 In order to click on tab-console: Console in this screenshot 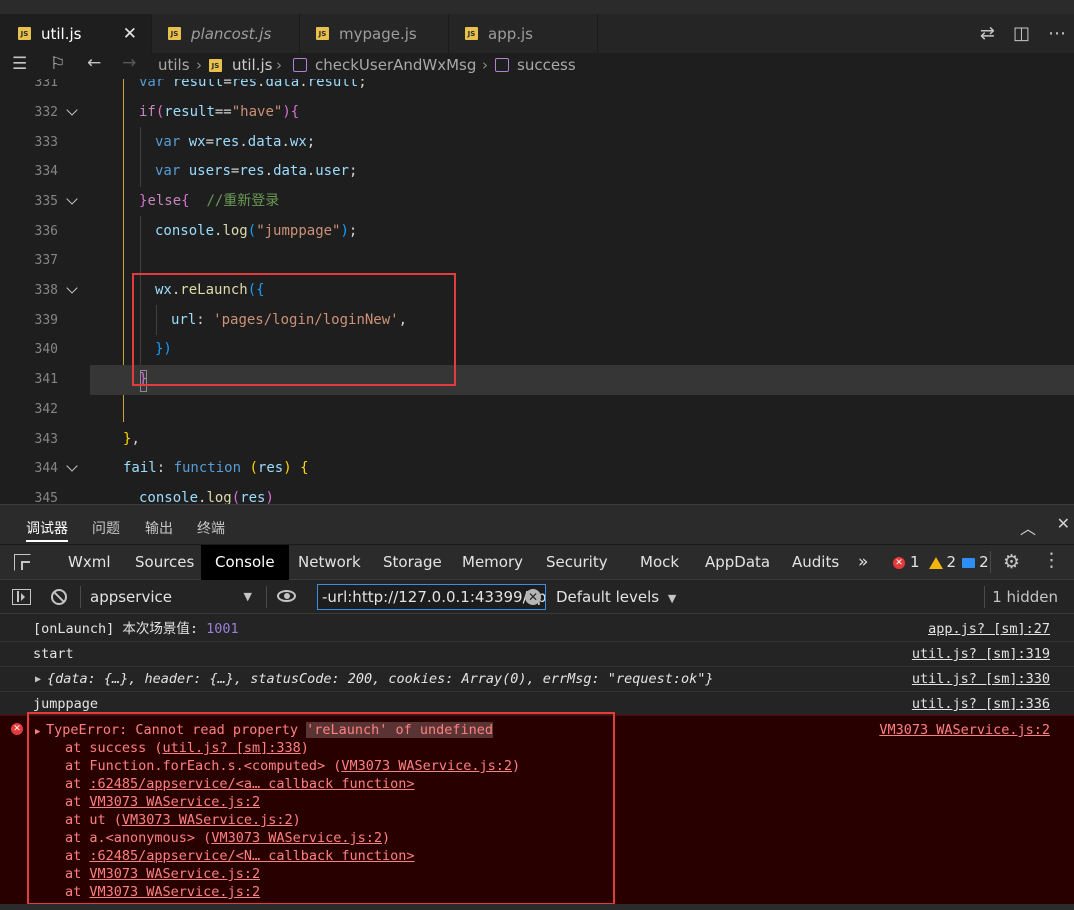, I will do `click(245, 562)`.